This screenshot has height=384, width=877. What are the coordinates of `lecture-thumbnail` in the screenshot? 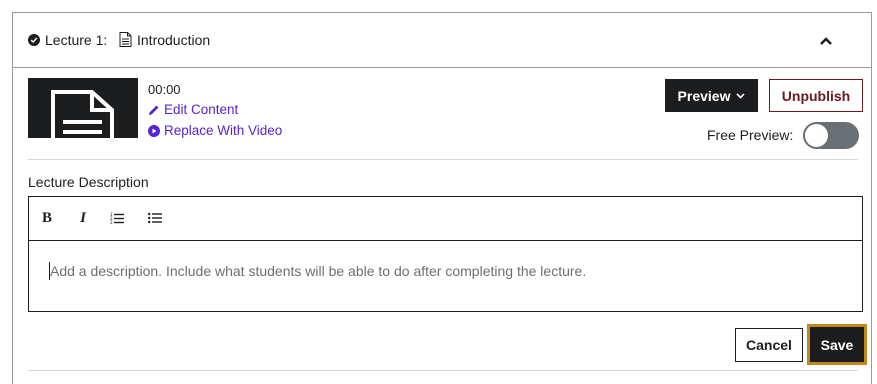 It's located at (83, 108).